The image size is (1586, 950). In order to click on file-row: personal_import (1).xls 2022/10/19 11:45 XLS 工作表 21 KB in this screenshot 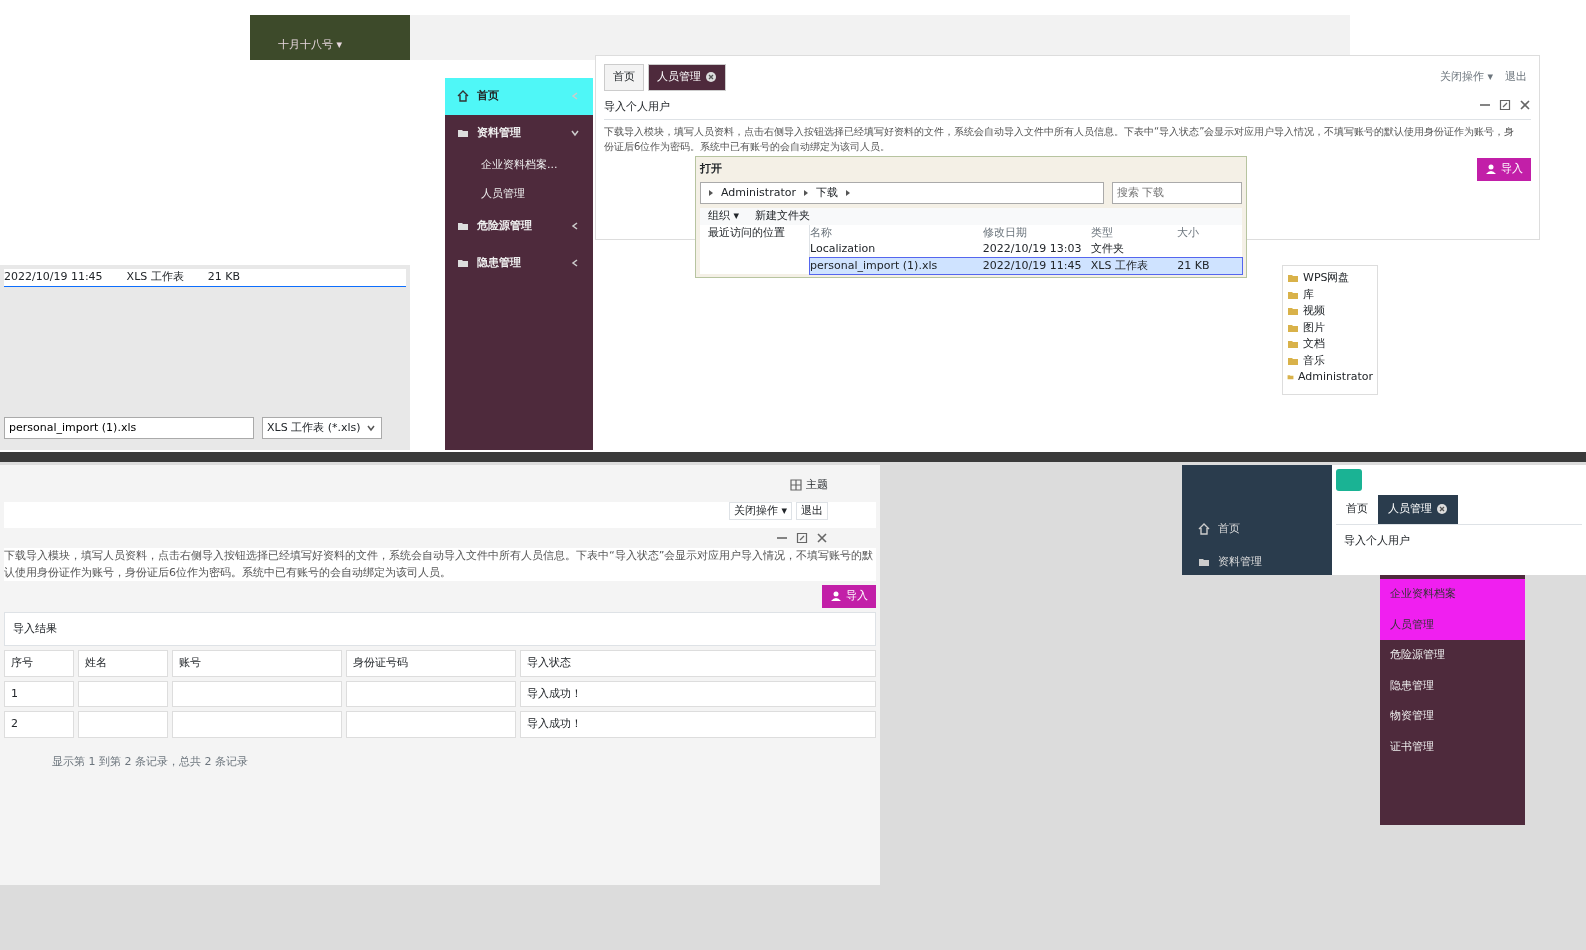, I will do `click(1026, 265)`.